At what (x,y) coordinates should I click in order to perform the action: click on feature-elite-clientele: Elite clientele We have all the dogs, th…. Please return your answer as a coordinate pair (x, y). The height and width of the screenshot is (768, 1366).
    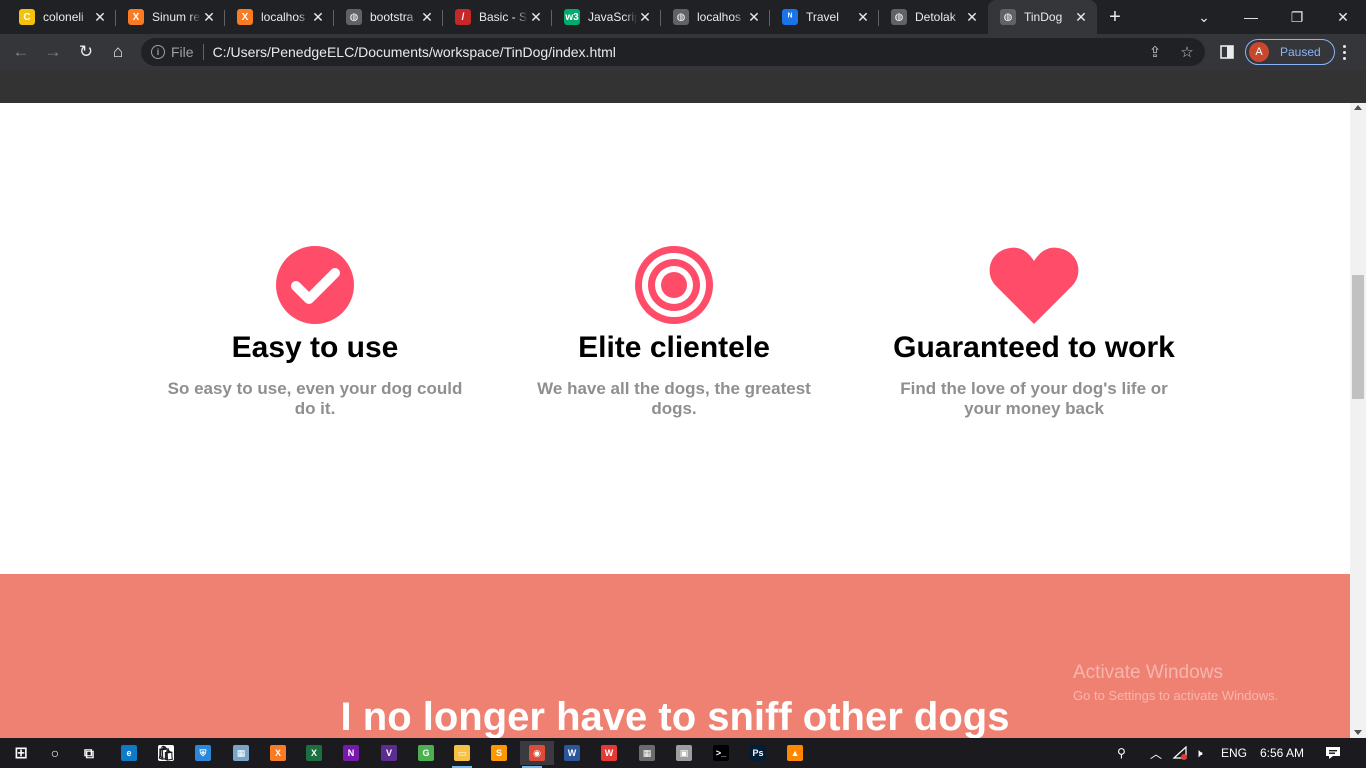
    Looking at the image, I should click on (674, 332).